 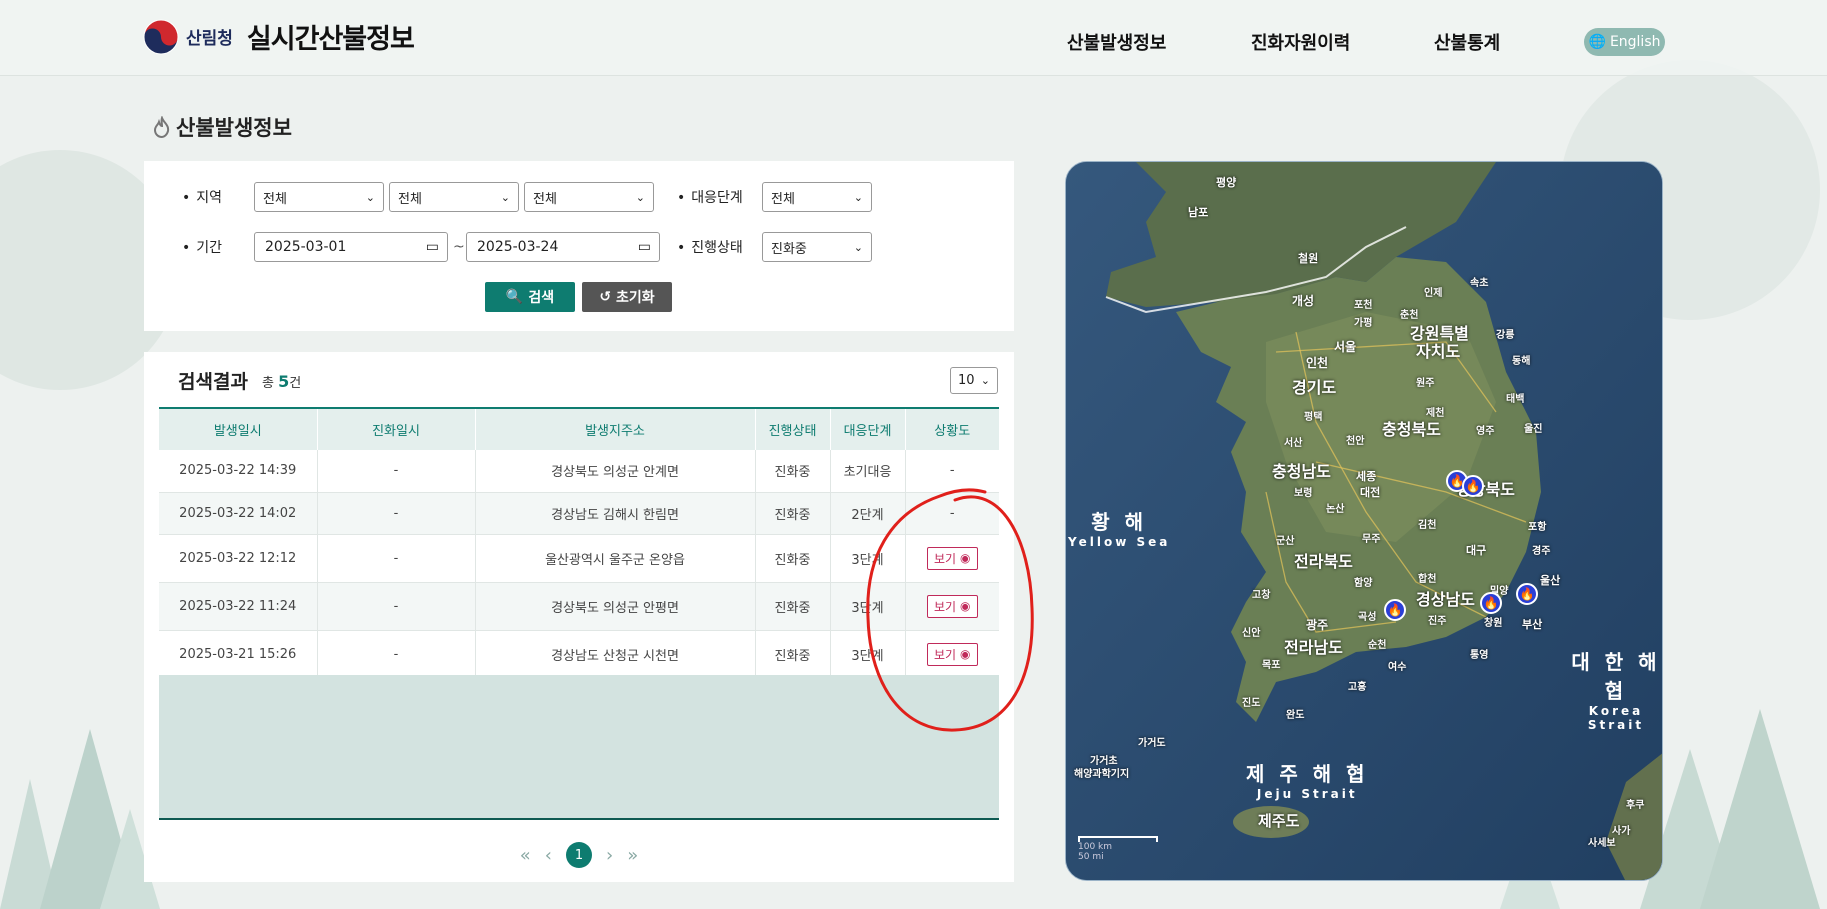 I want to click on region-select-town: 전체 ⌄, so click(x=589, y=197).